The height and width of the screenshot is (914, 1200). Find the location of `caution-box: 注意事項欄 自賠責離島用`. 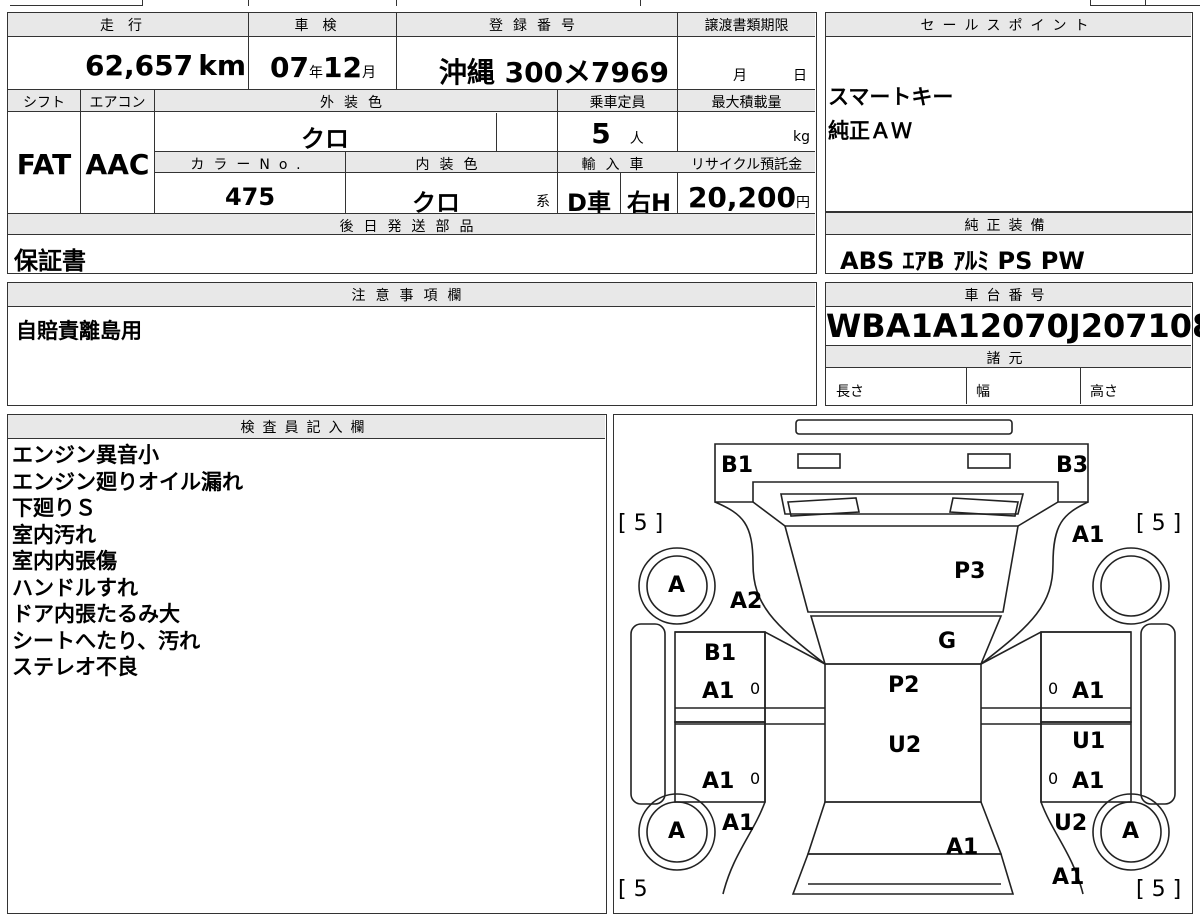

caution-box: 注意事項欄 自賠責離島用 is located at coordinates (412, 344).